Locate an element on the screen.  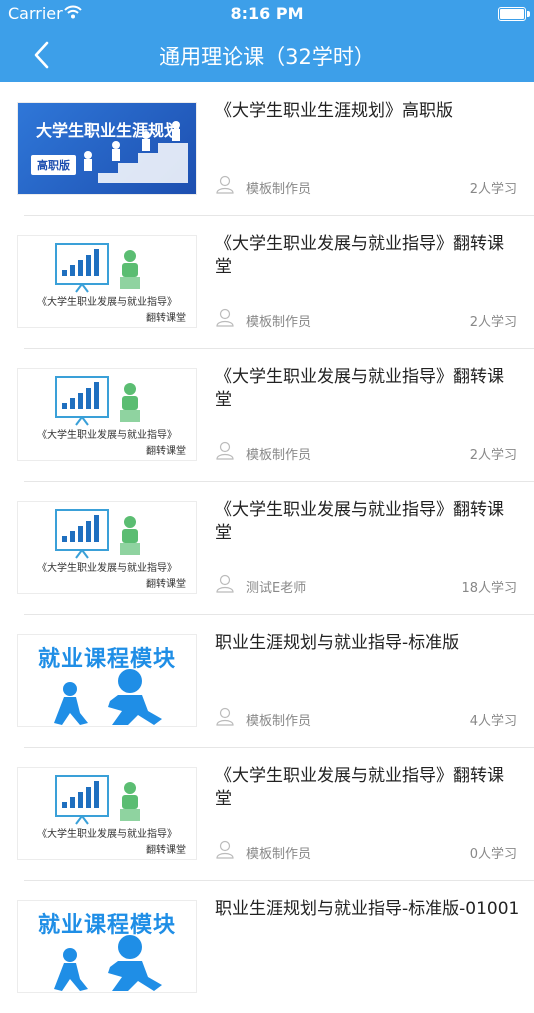
learner-count: 4人学习 is located at coordinates (493, 721).